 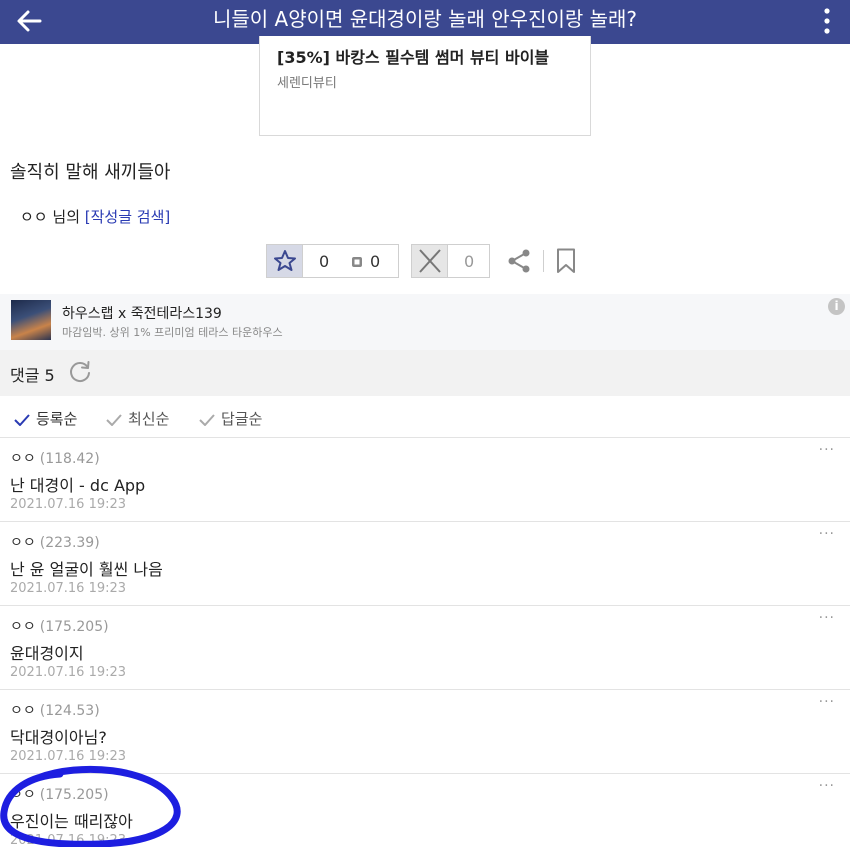 What do you see at coordinates (543, 261) in the screenshot?
I see `divider` at bounding box center [543, 261].